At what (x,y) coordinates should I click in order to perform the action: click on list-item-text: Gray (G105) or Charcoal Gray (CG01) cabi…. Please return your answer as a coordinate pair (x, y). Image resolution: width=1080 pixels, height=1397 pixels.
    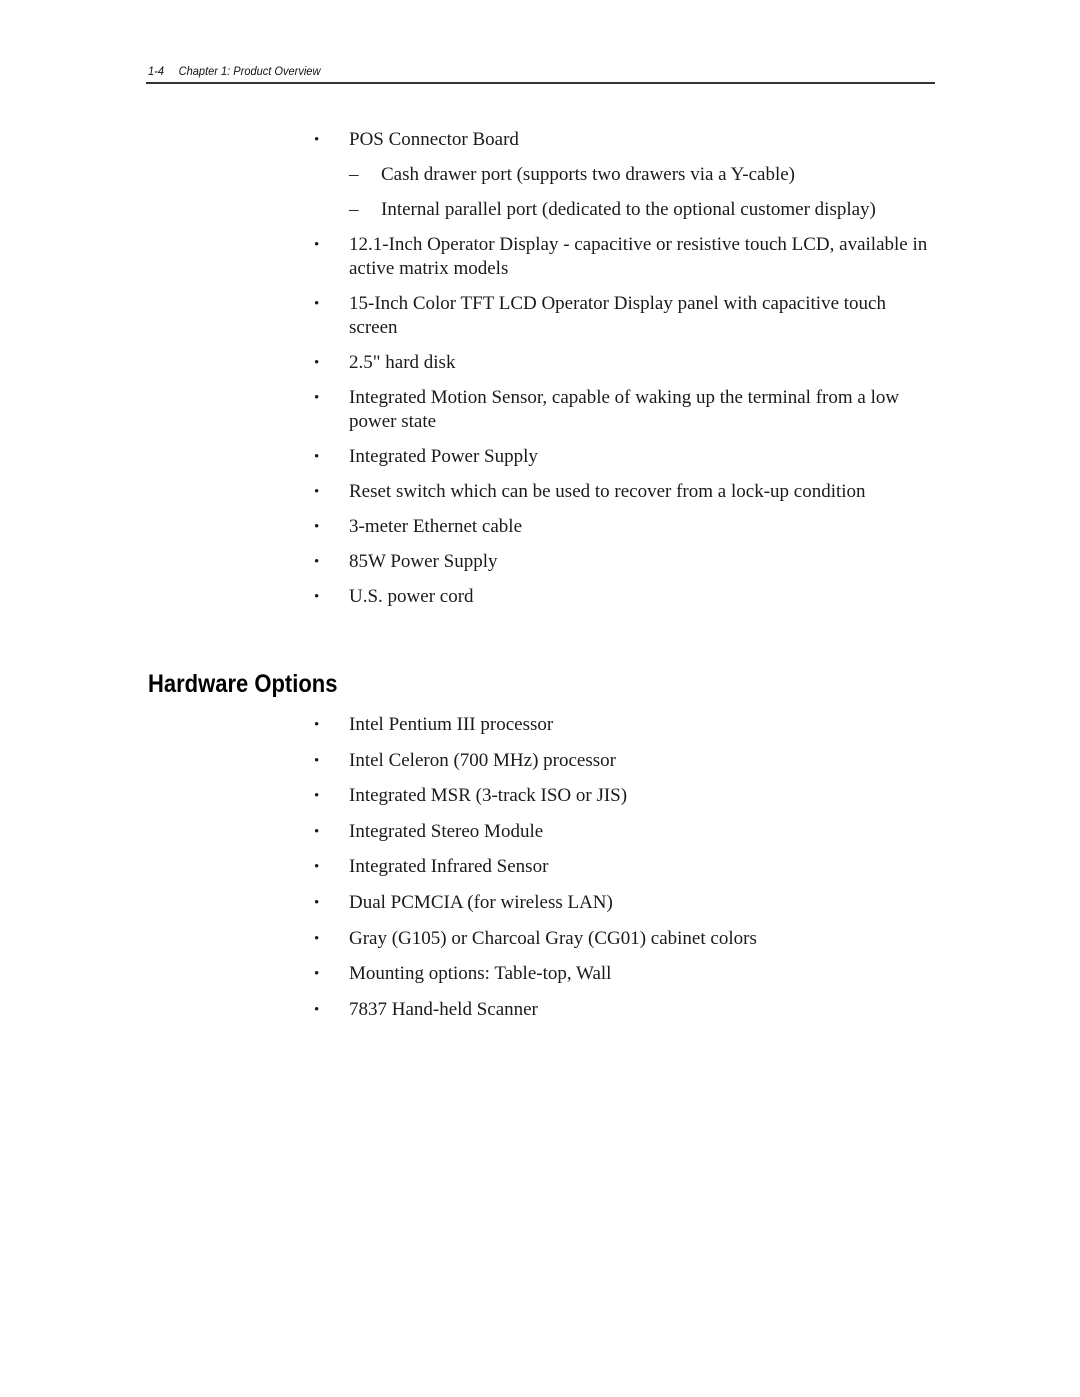
    Looking at the image, I should click on (553, 938).